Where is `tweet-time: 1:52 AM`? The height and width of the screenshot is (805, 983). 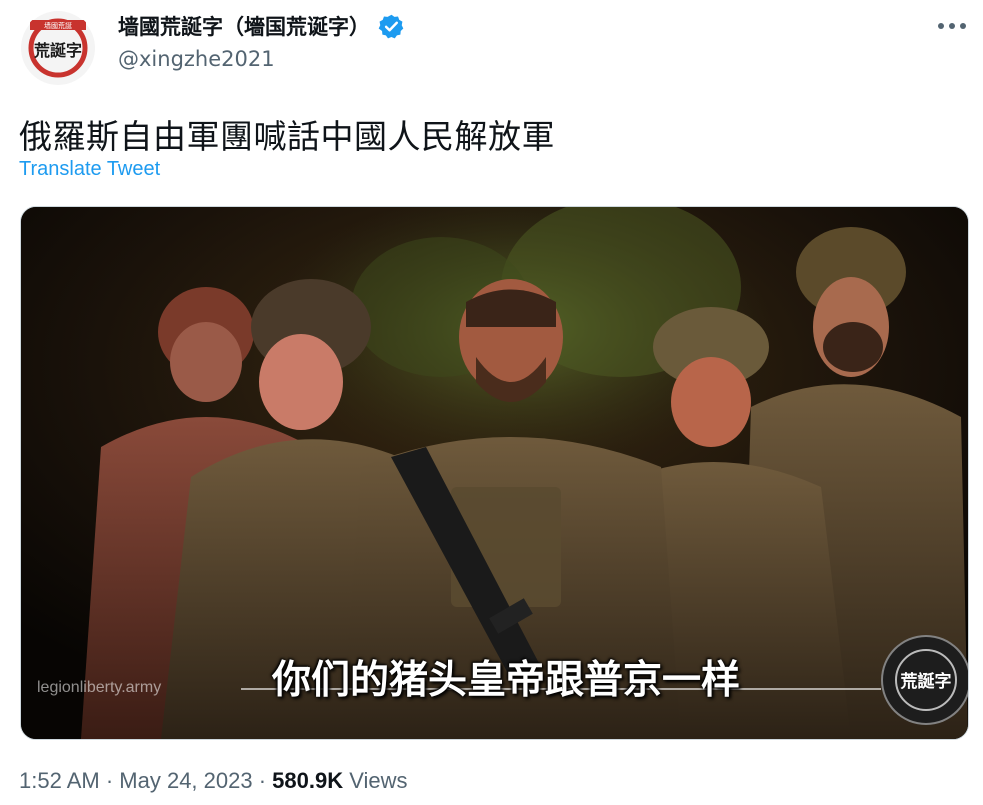
tweet-time: 1:52 AM is located at coordinates (59, 780).